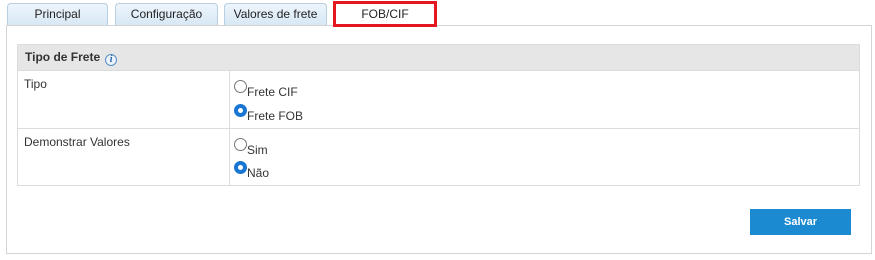 The image size is (875, 260). What do you see at coordinates (438, 57) in the screenshot?
I see `section-header: Tipo de Frete i` at bounding box center [438, 57].